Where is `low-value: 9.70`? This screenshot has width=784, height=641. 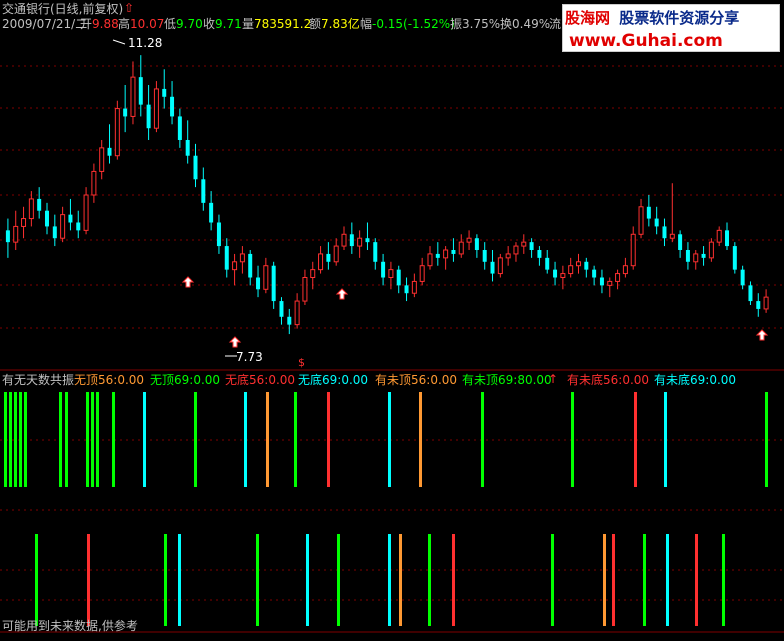 low-value: 9.70 is located at coordinates (189, 24).